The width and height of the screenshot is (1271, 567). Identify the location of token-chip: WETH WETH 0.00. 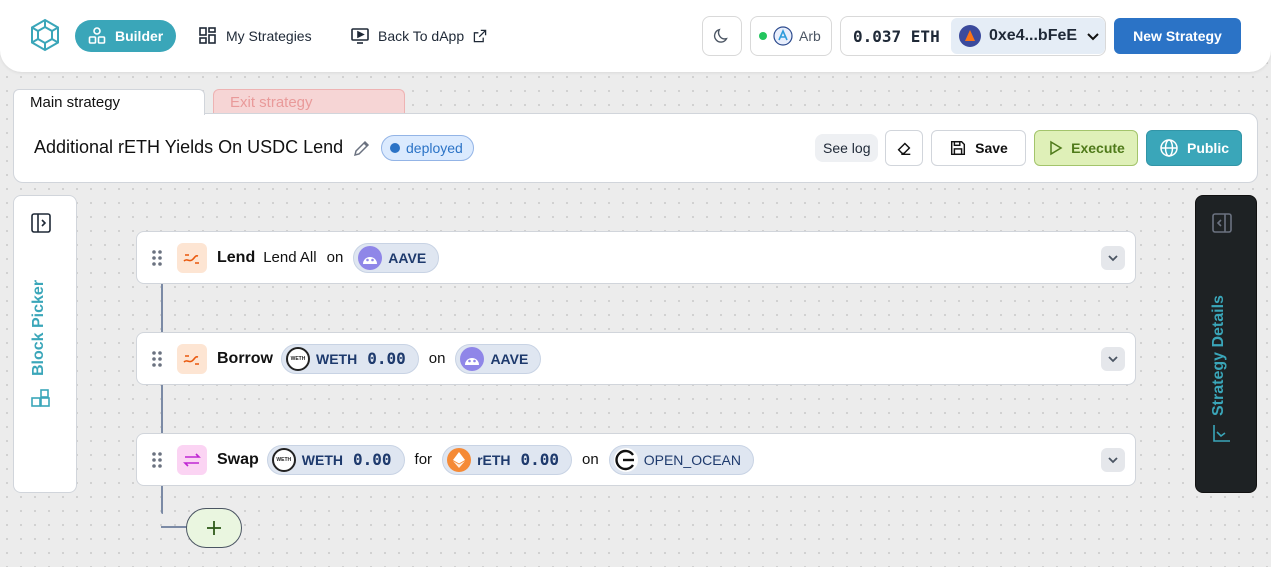
(350, 358).